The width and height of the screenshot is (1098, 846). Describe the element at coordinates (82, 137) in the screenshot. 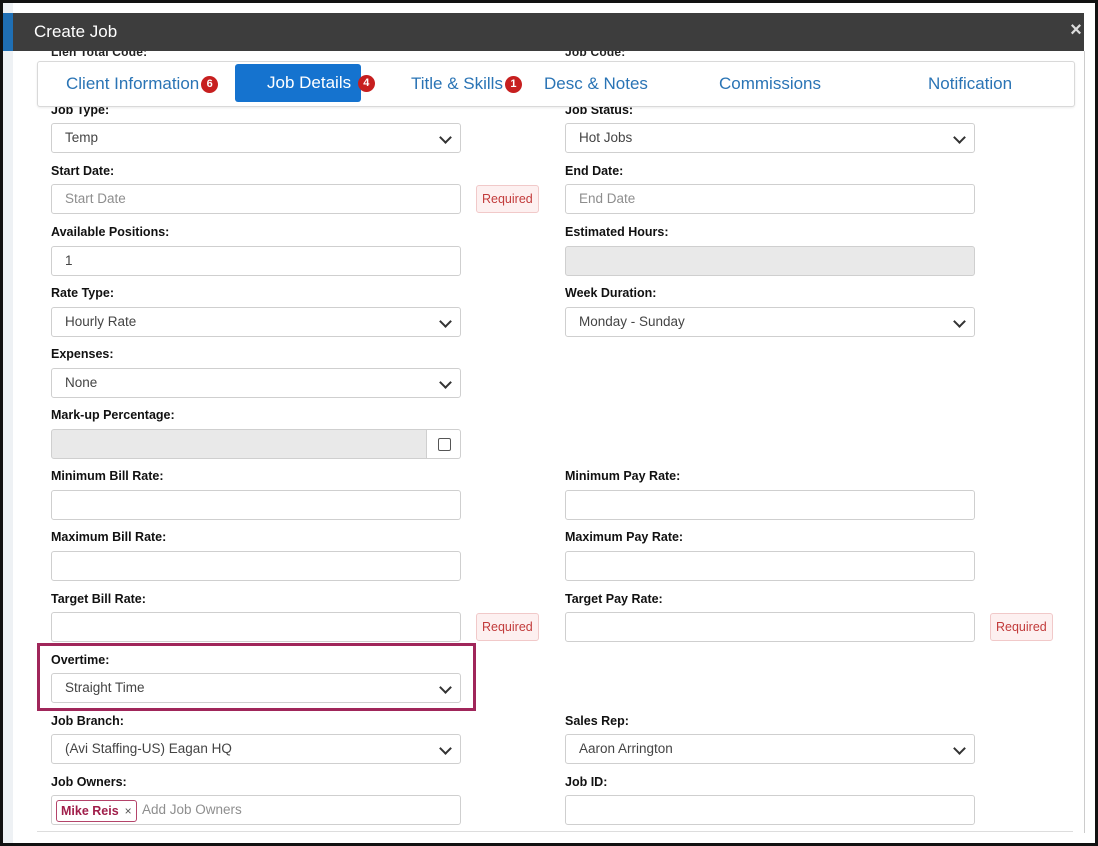

I see `job-type-value: Temp` at that location.